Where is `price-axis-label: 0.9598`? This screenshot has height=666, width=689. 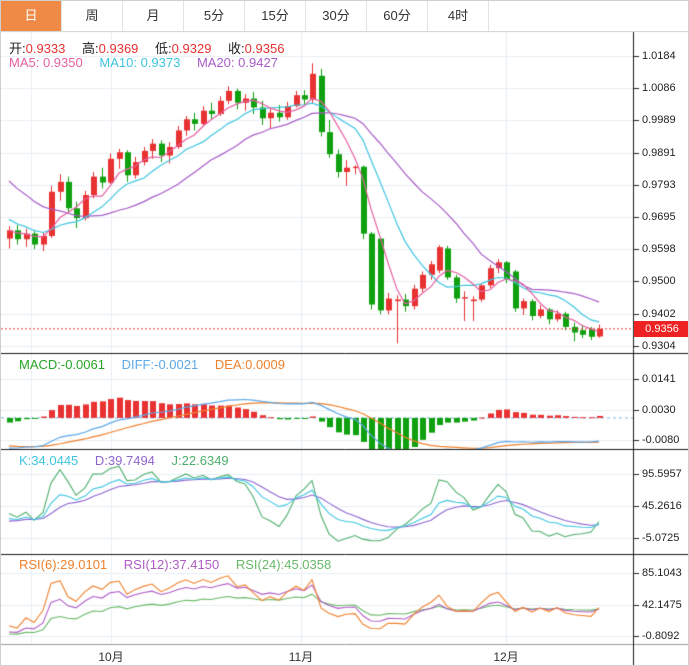
price-axis-label: 0.9598 is located at coordinates (659, 249).